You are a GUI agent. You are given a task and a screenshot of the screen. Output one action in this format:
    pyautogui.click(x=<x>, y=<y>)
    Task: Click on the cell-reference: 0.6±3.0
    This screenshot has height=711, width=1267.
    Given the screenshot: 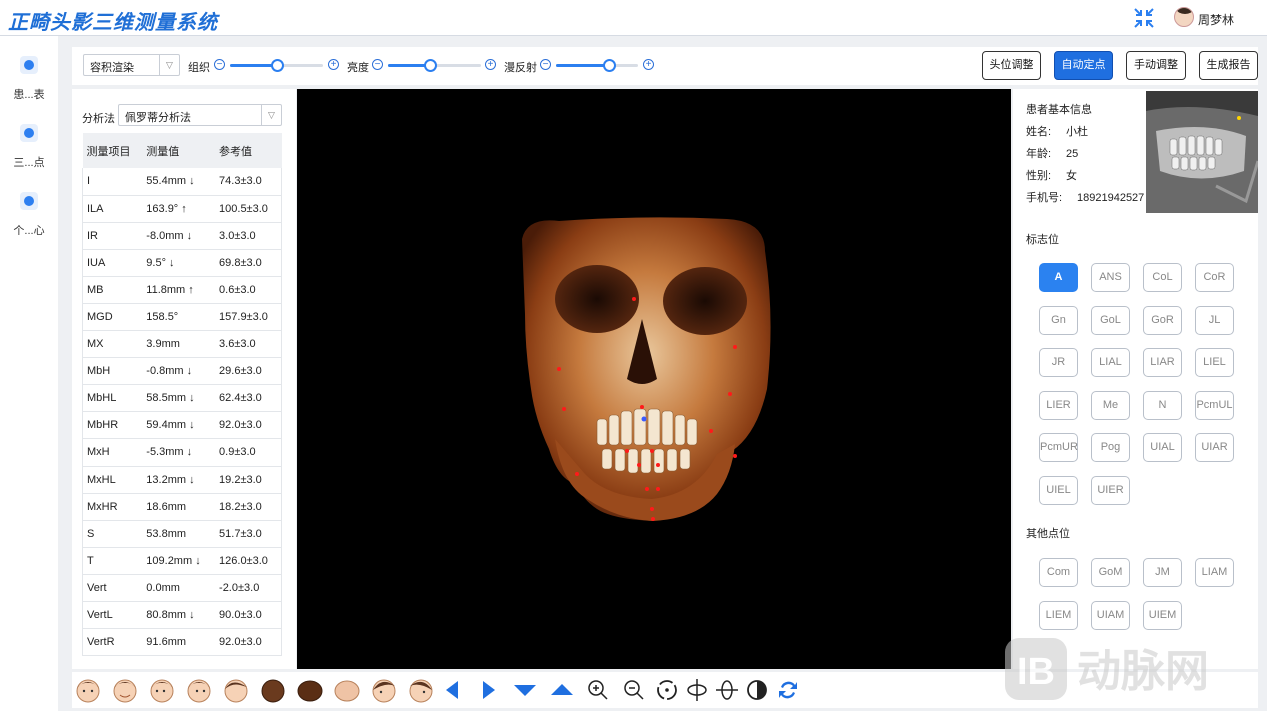 What is the action you would take?
    pyautogui.click(x=249, y=290)
    